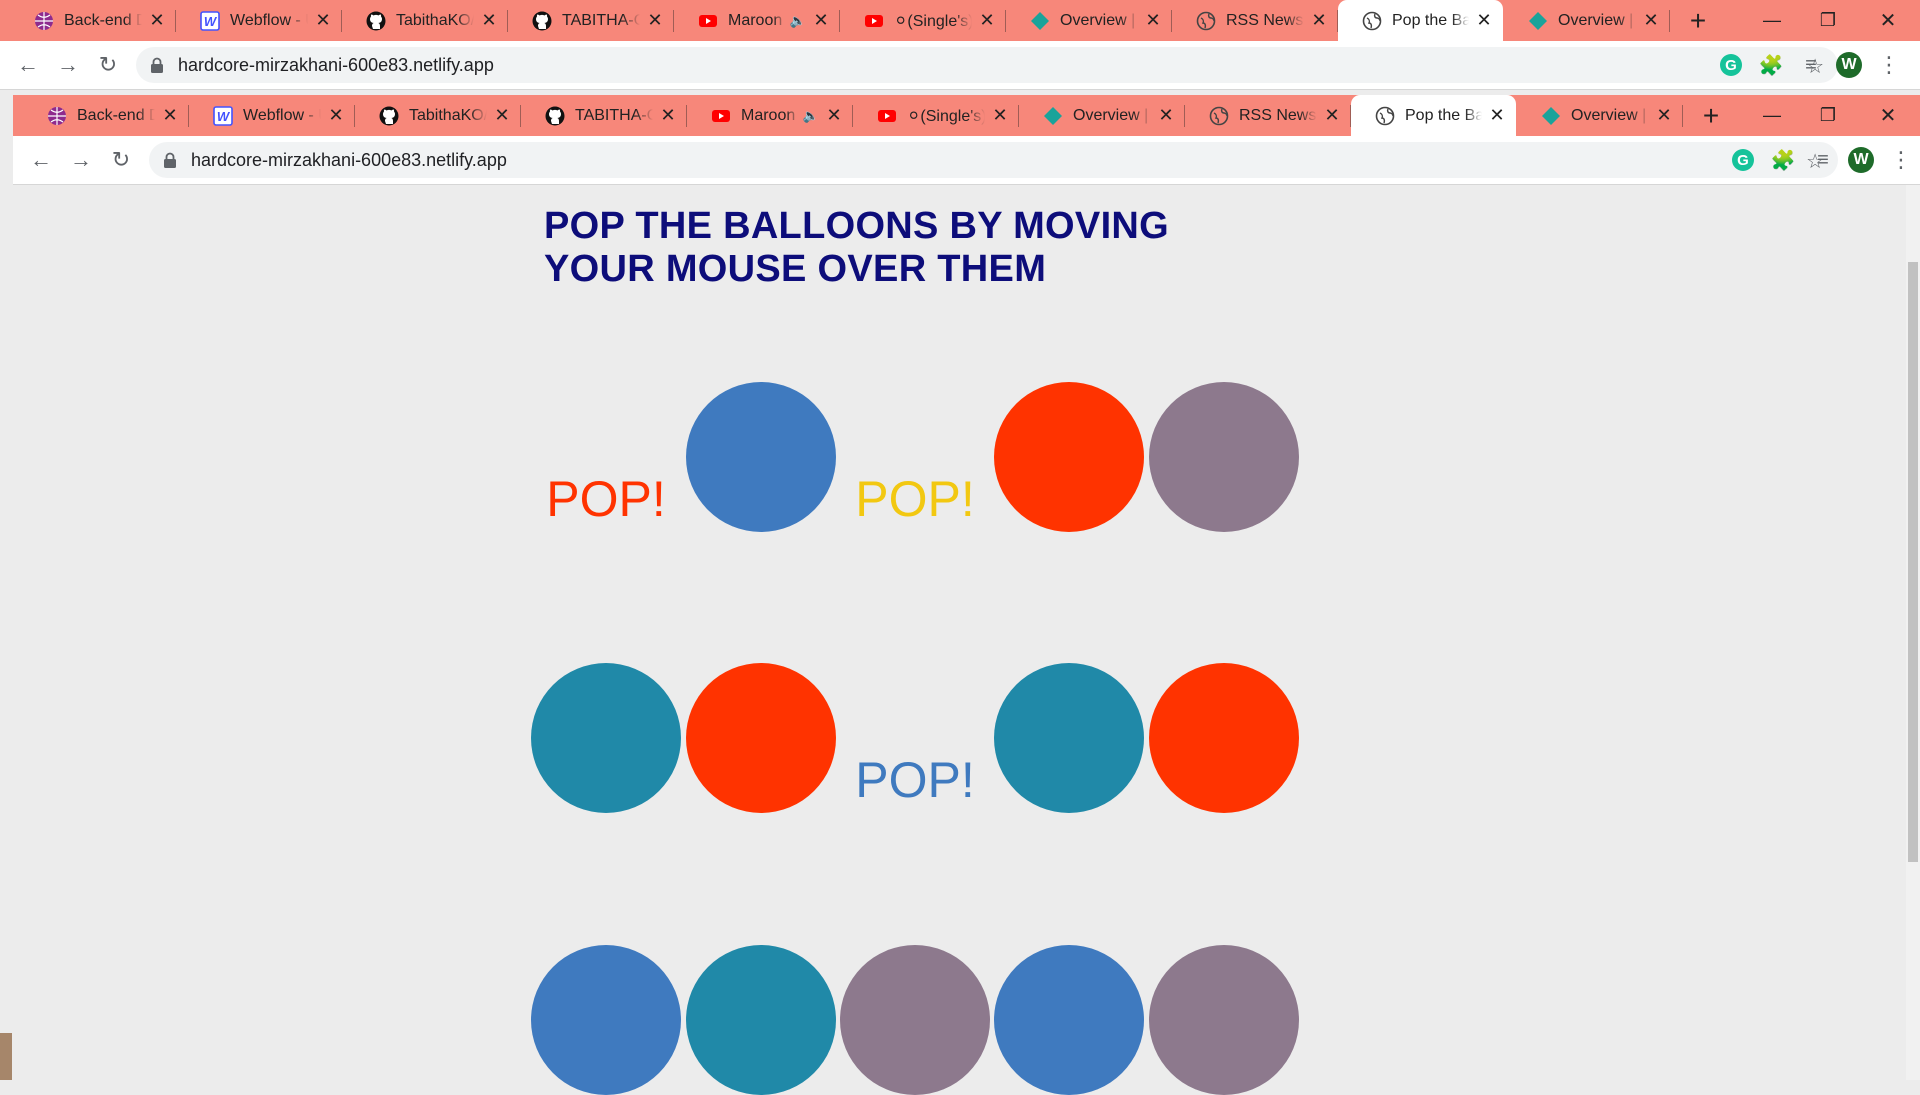  Describe the element at coordinates (269, 20) in the screenshot. I see `tab-title: Webflow - Ultimate` at that location.